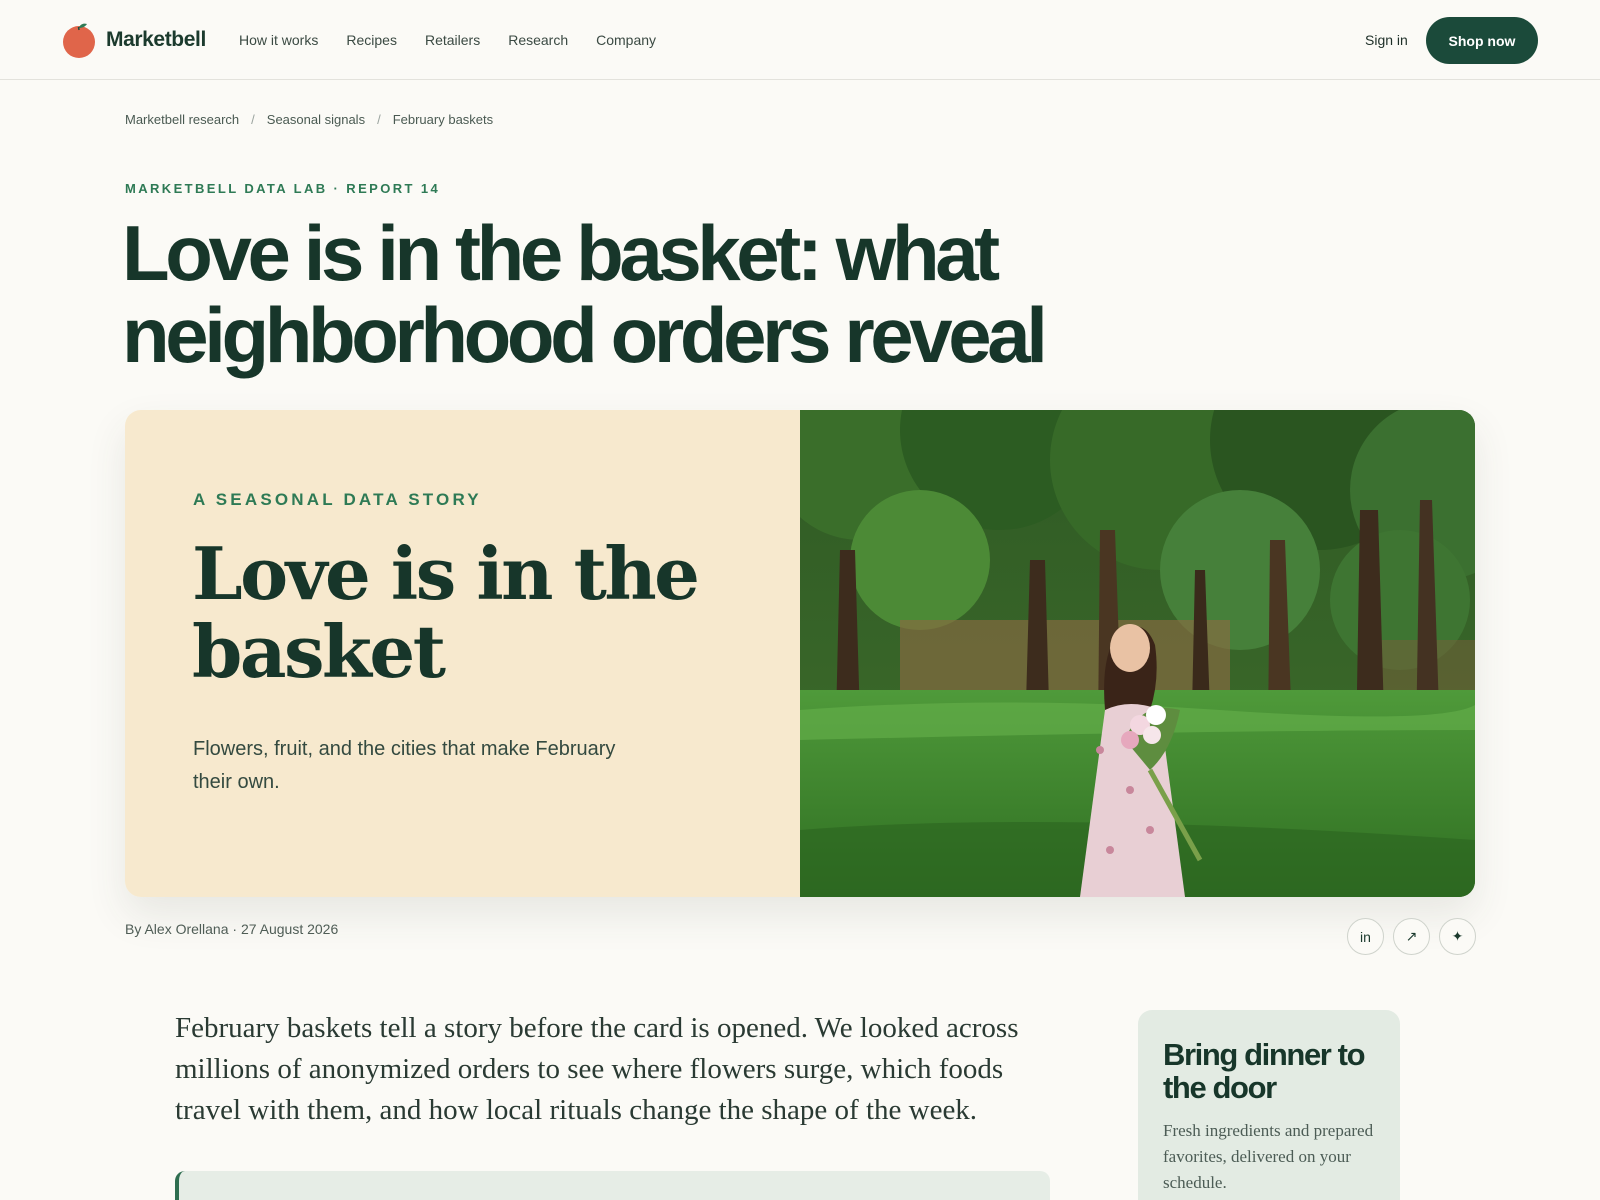 Image resolution: width=1600 pixels, height=1200 pixels. Describe the element at coordinates (316, 119) in the screenshot. I see `breadcrumb-item-seasonal-signals: Seasonal signals` at that location.